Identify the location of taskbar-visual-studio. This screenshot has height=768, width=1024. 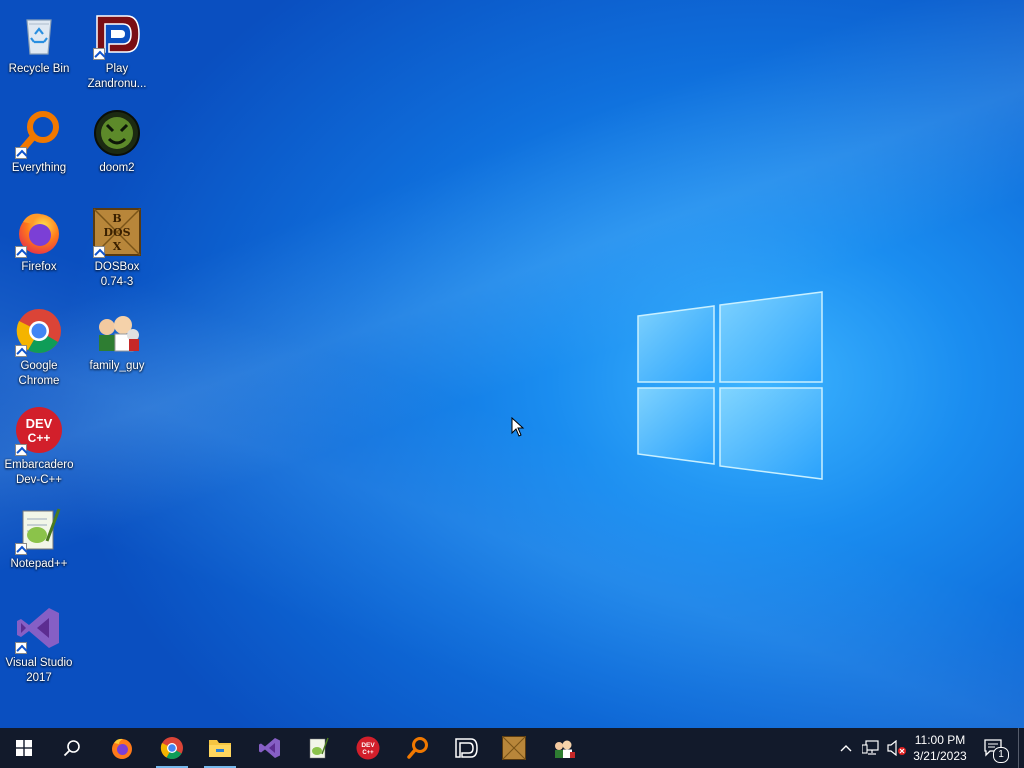
(270, 748).